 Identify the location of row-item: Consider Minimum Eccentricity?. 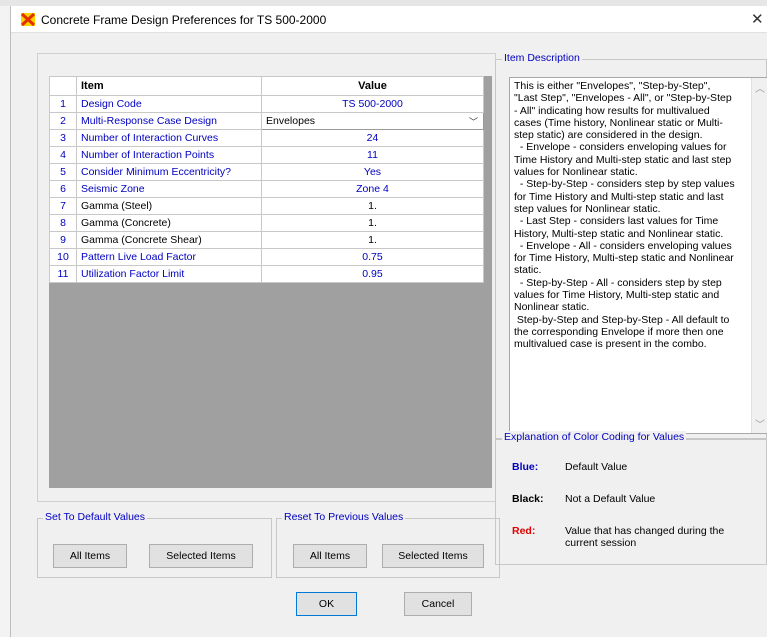
(169, 172).